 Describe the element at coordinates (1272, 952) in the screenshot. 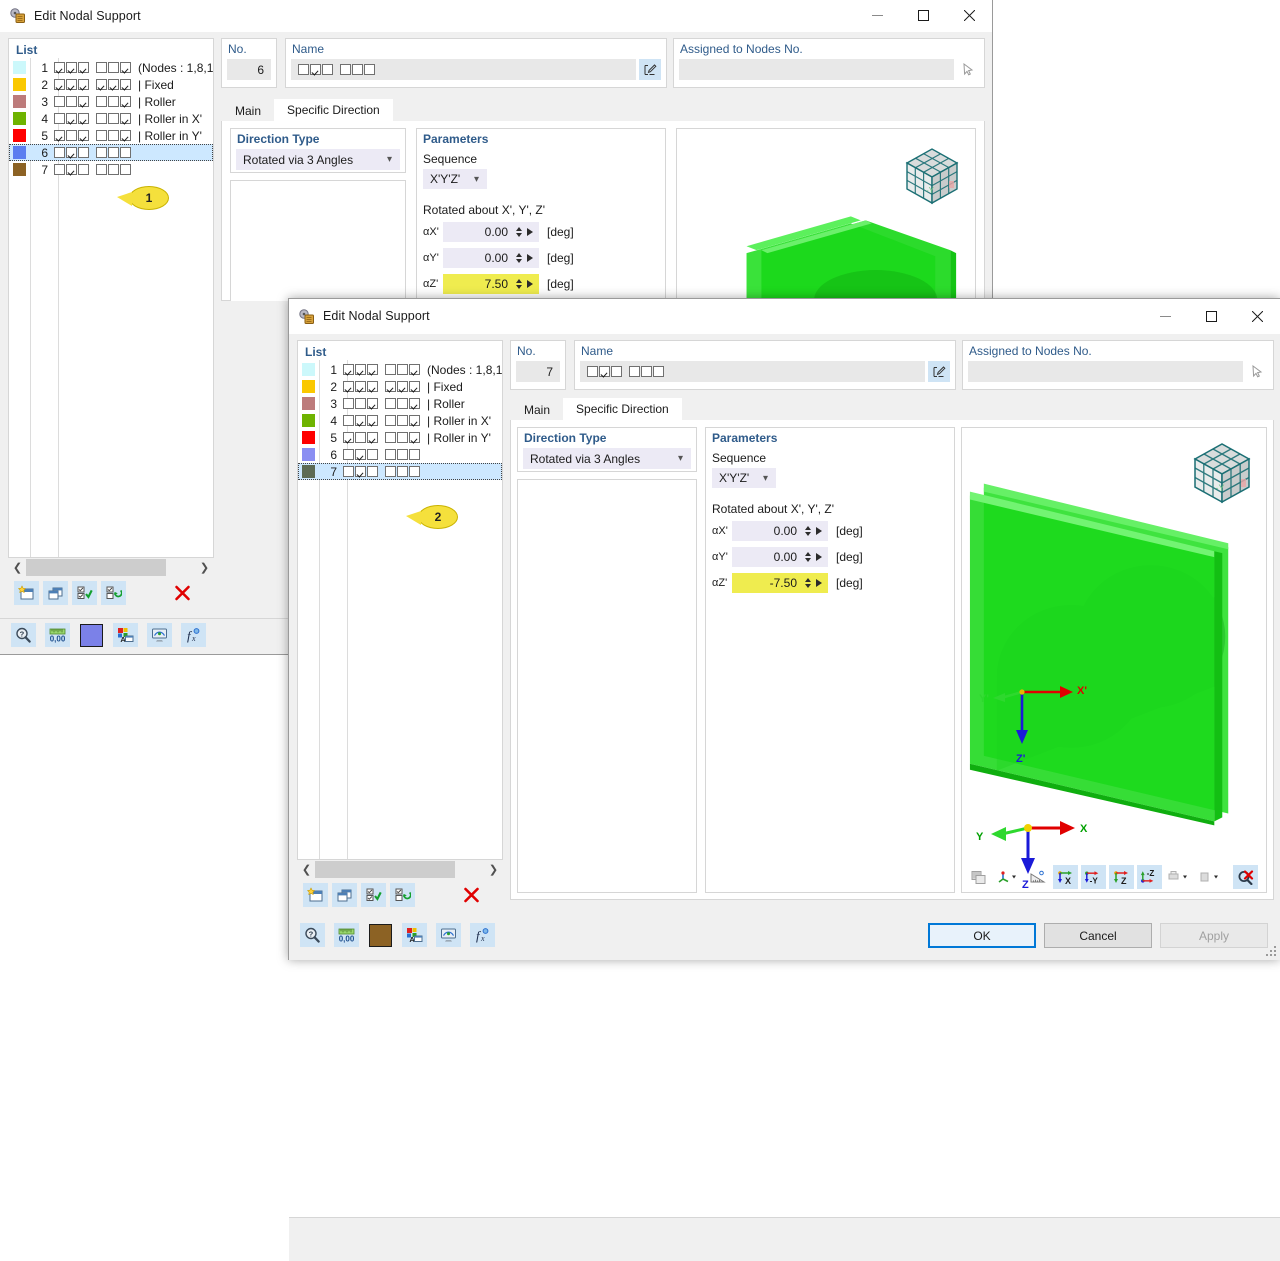

I see `resize-grip` at that location.